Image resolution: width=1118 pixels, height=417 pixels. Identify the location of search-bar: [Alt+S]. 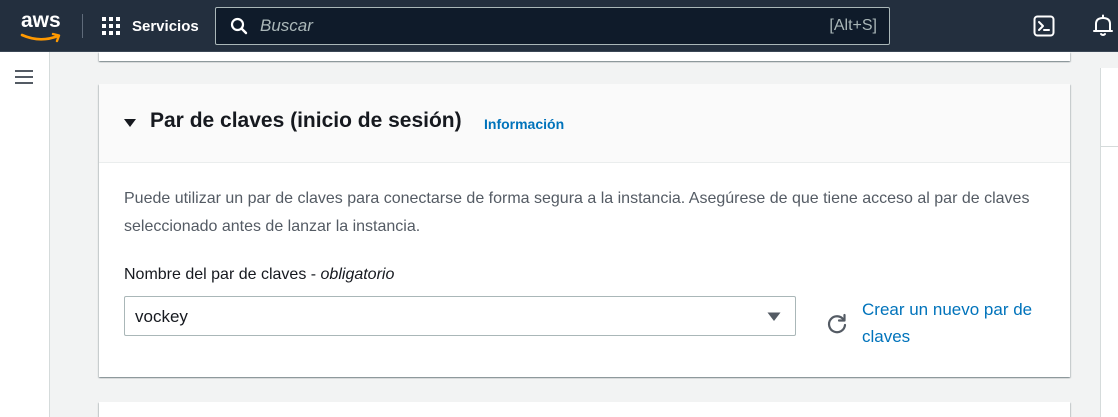
(552, 26).